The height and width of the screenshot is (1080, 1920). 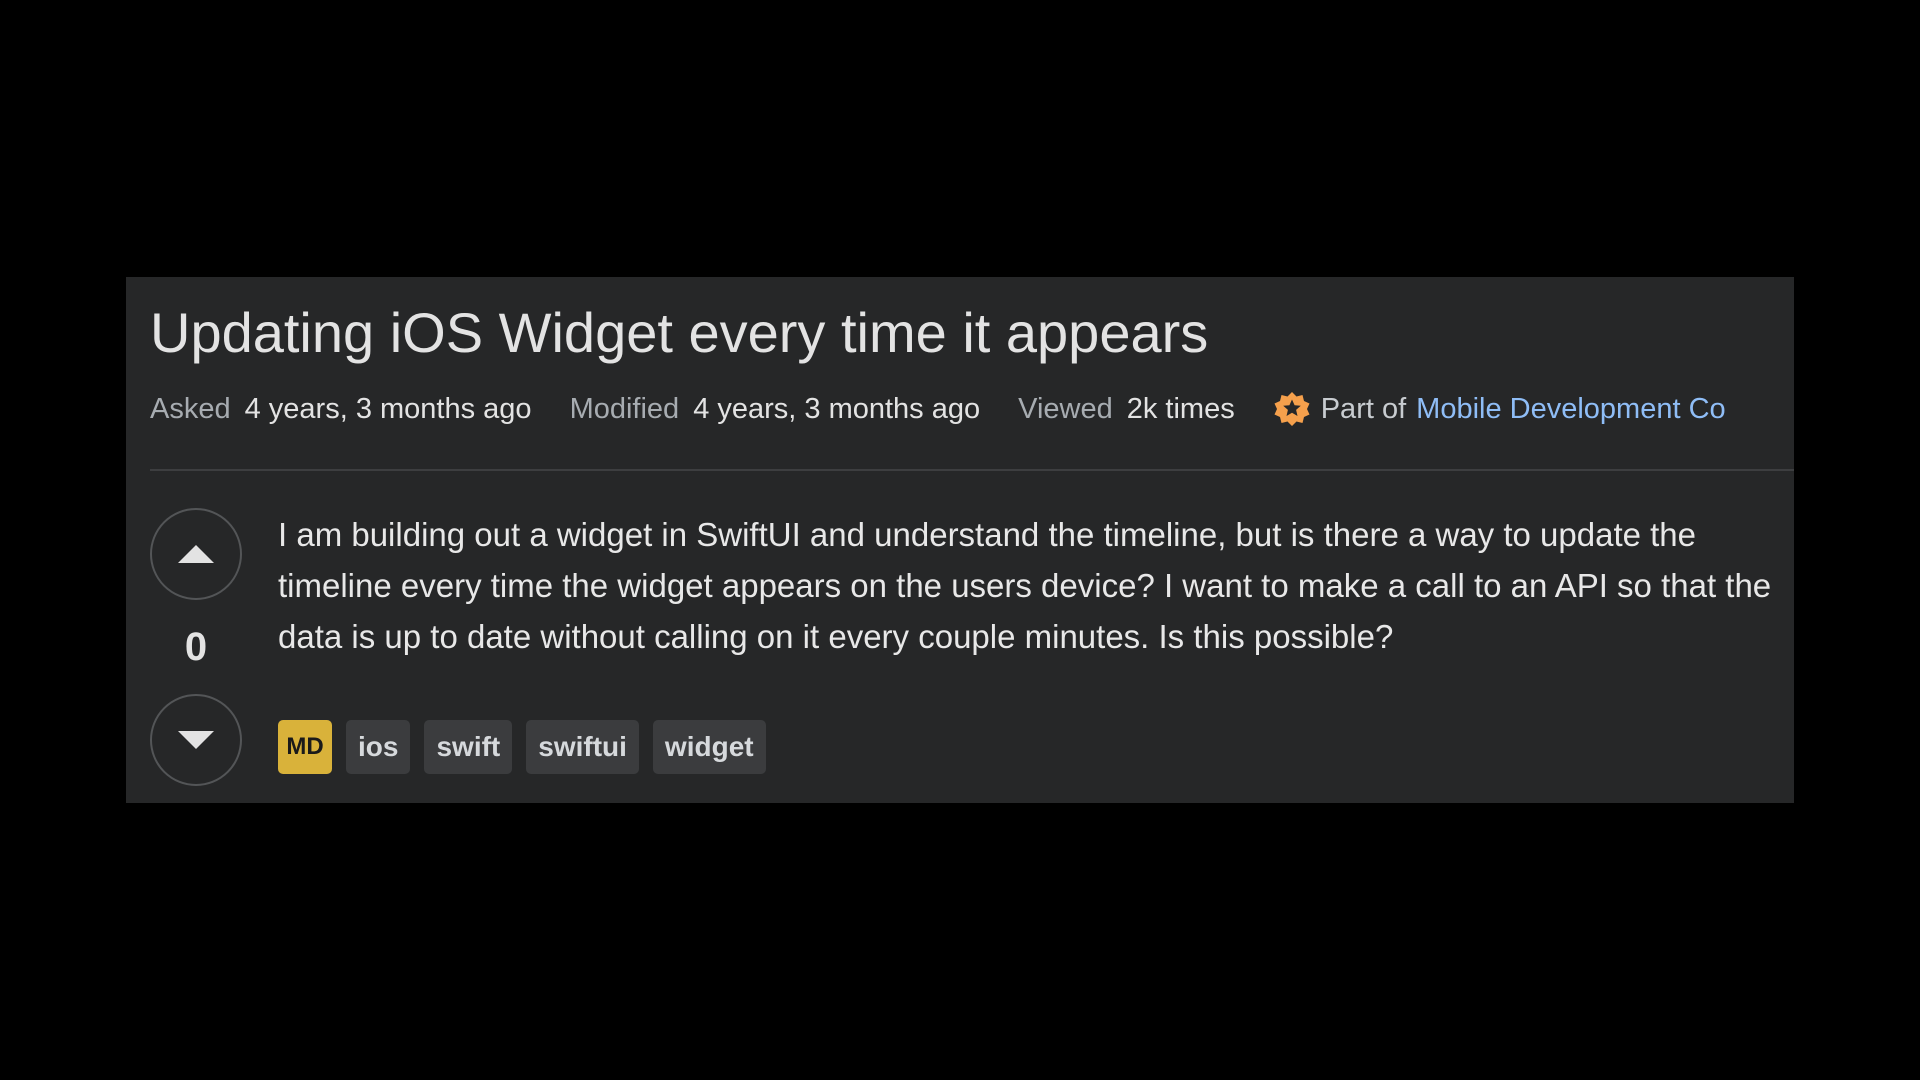 What do you see at coordinates (624, 408) in the screenshot?
I see `modified-label: Modified` at bounding box center [624, 408].